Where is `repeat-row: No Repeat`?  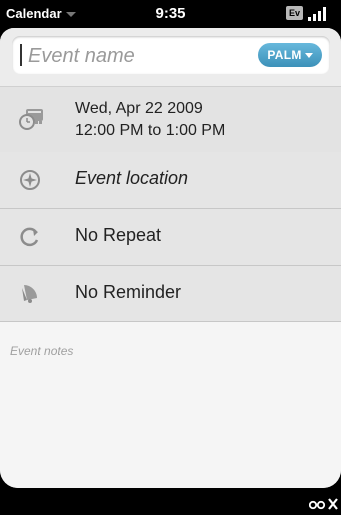
repeat-row: No Repeat is located at coordinates (170, 237).